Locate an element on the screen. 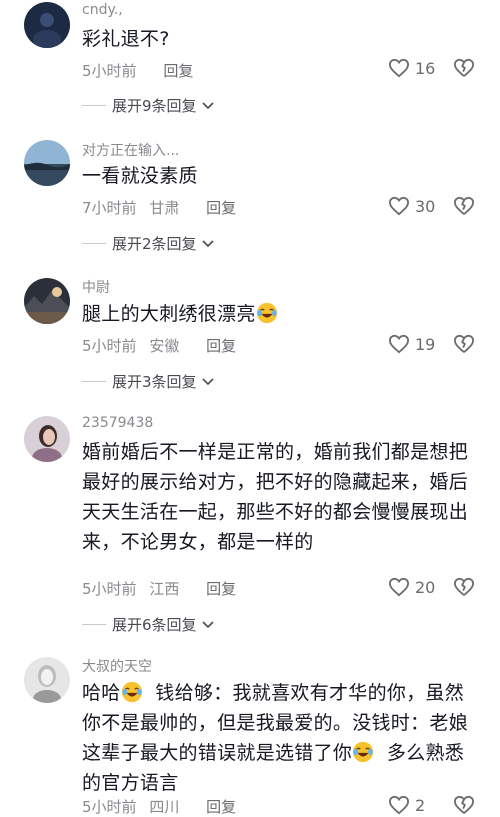 This screenshot has width=500, height=817. location: 江西 is located at coordinates (164, 589).